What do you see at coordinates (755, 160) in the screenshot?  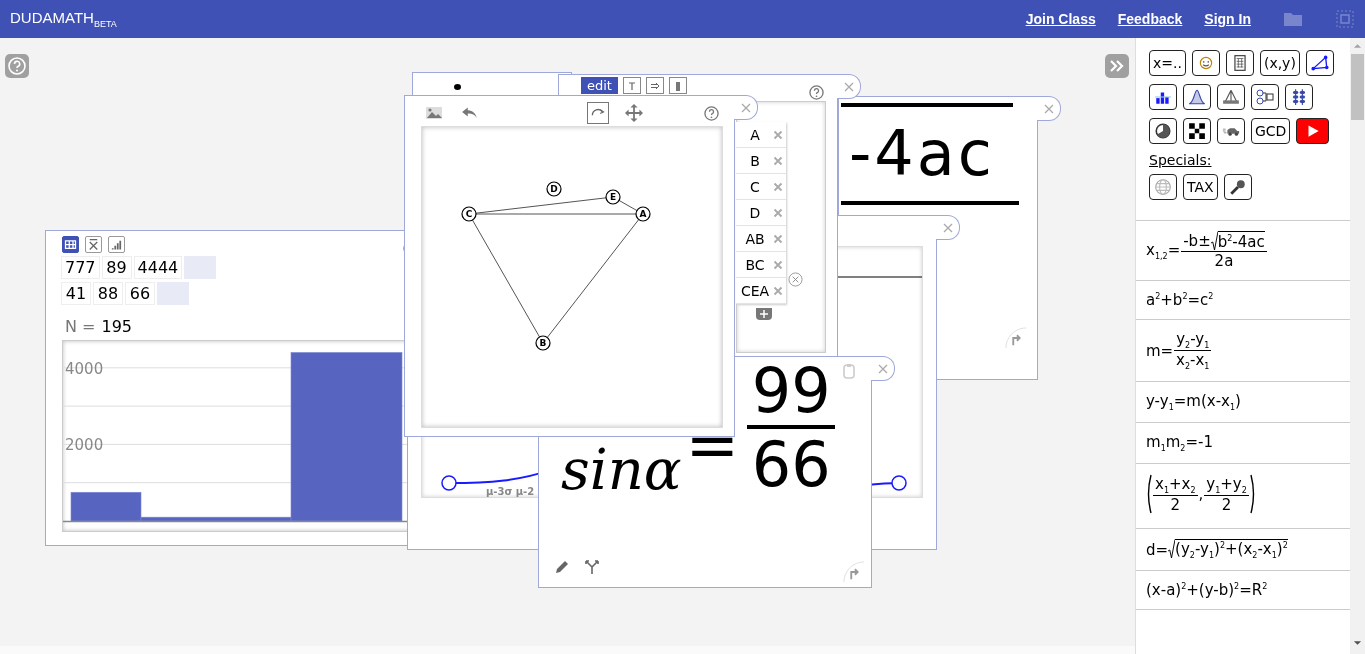 I see `object-item: B` at bounding box center [755, 160].